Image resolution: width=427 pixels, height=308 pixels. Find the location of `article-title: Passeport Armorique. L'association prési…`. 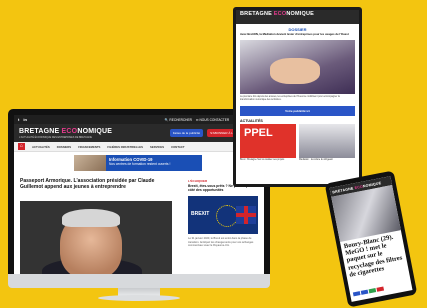

article-title: Passeport Armorique. L'association prési… is located at coordinates (95, 184).